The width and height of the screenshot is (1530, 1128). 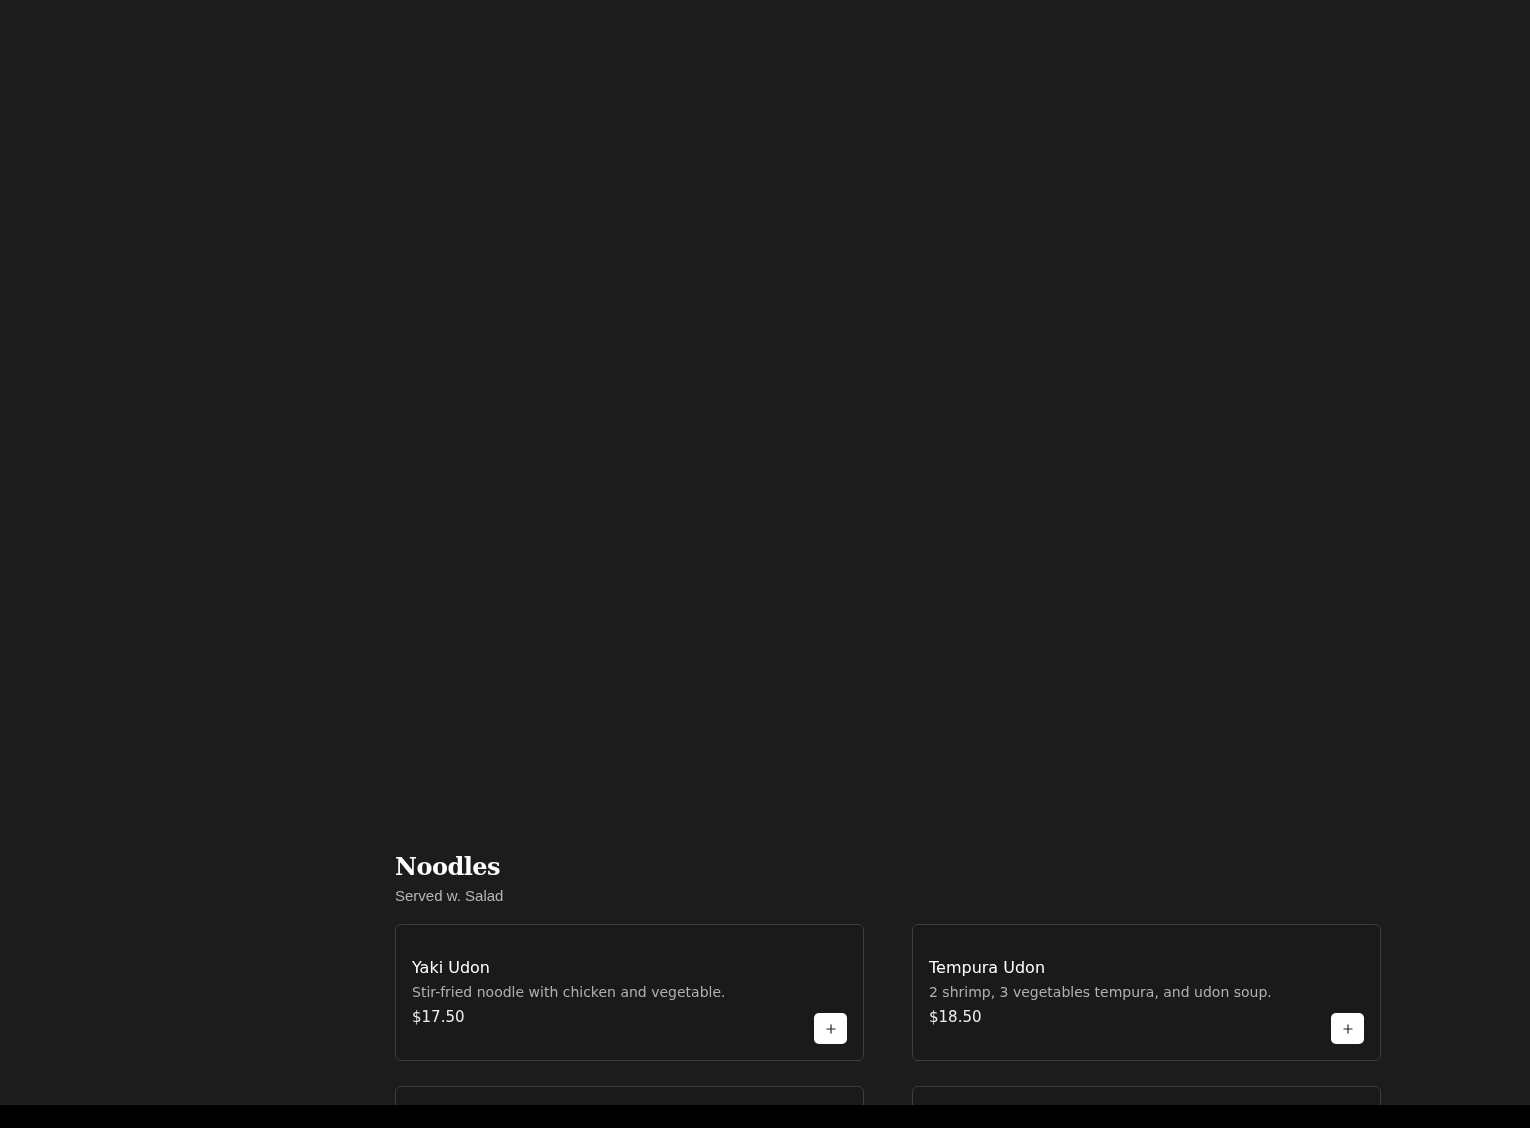 I want to click on dish-description: 2 shrimp, 3 vegetables tempura, and udon soup., so click(x=1100, y=992).